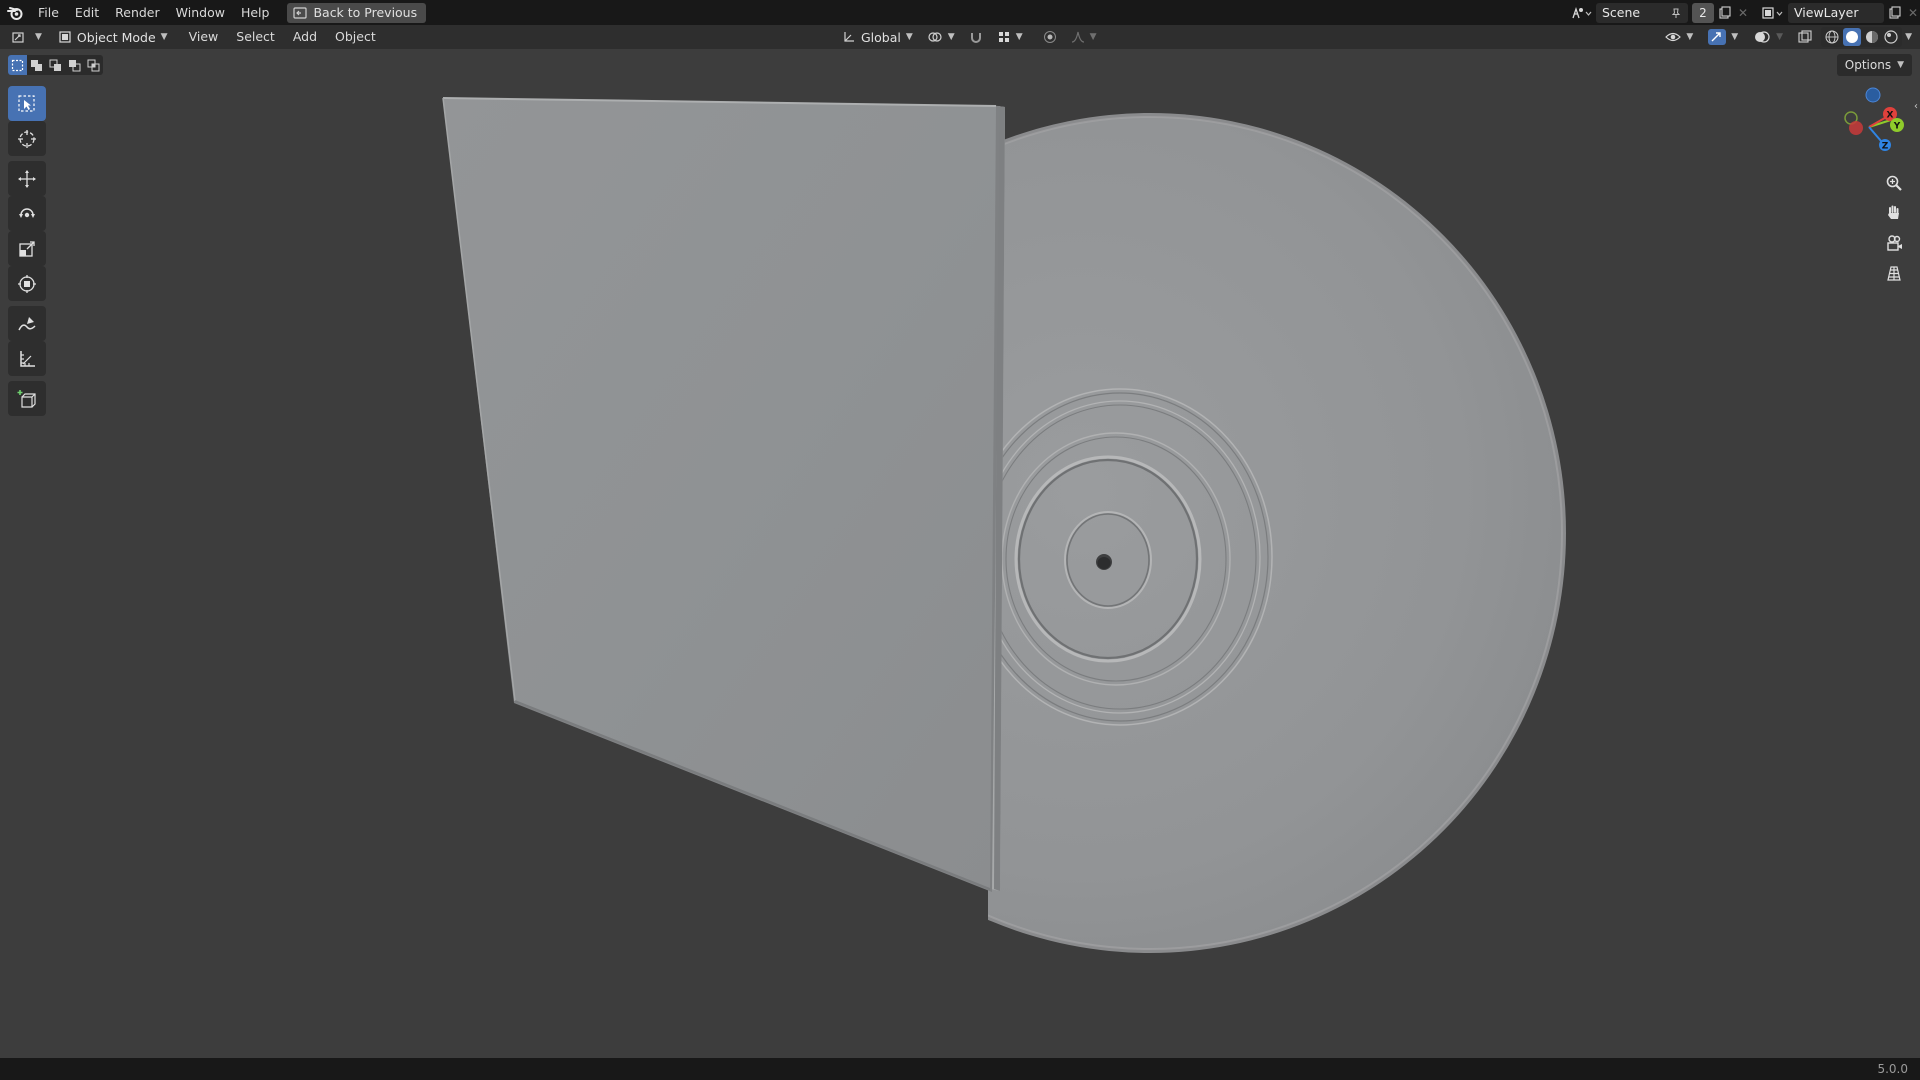 This screenshot has width=1920, height=1080. Describe the element at coordinates (1894, 183) in the screenshot. I see `zoom-icon` at that location.